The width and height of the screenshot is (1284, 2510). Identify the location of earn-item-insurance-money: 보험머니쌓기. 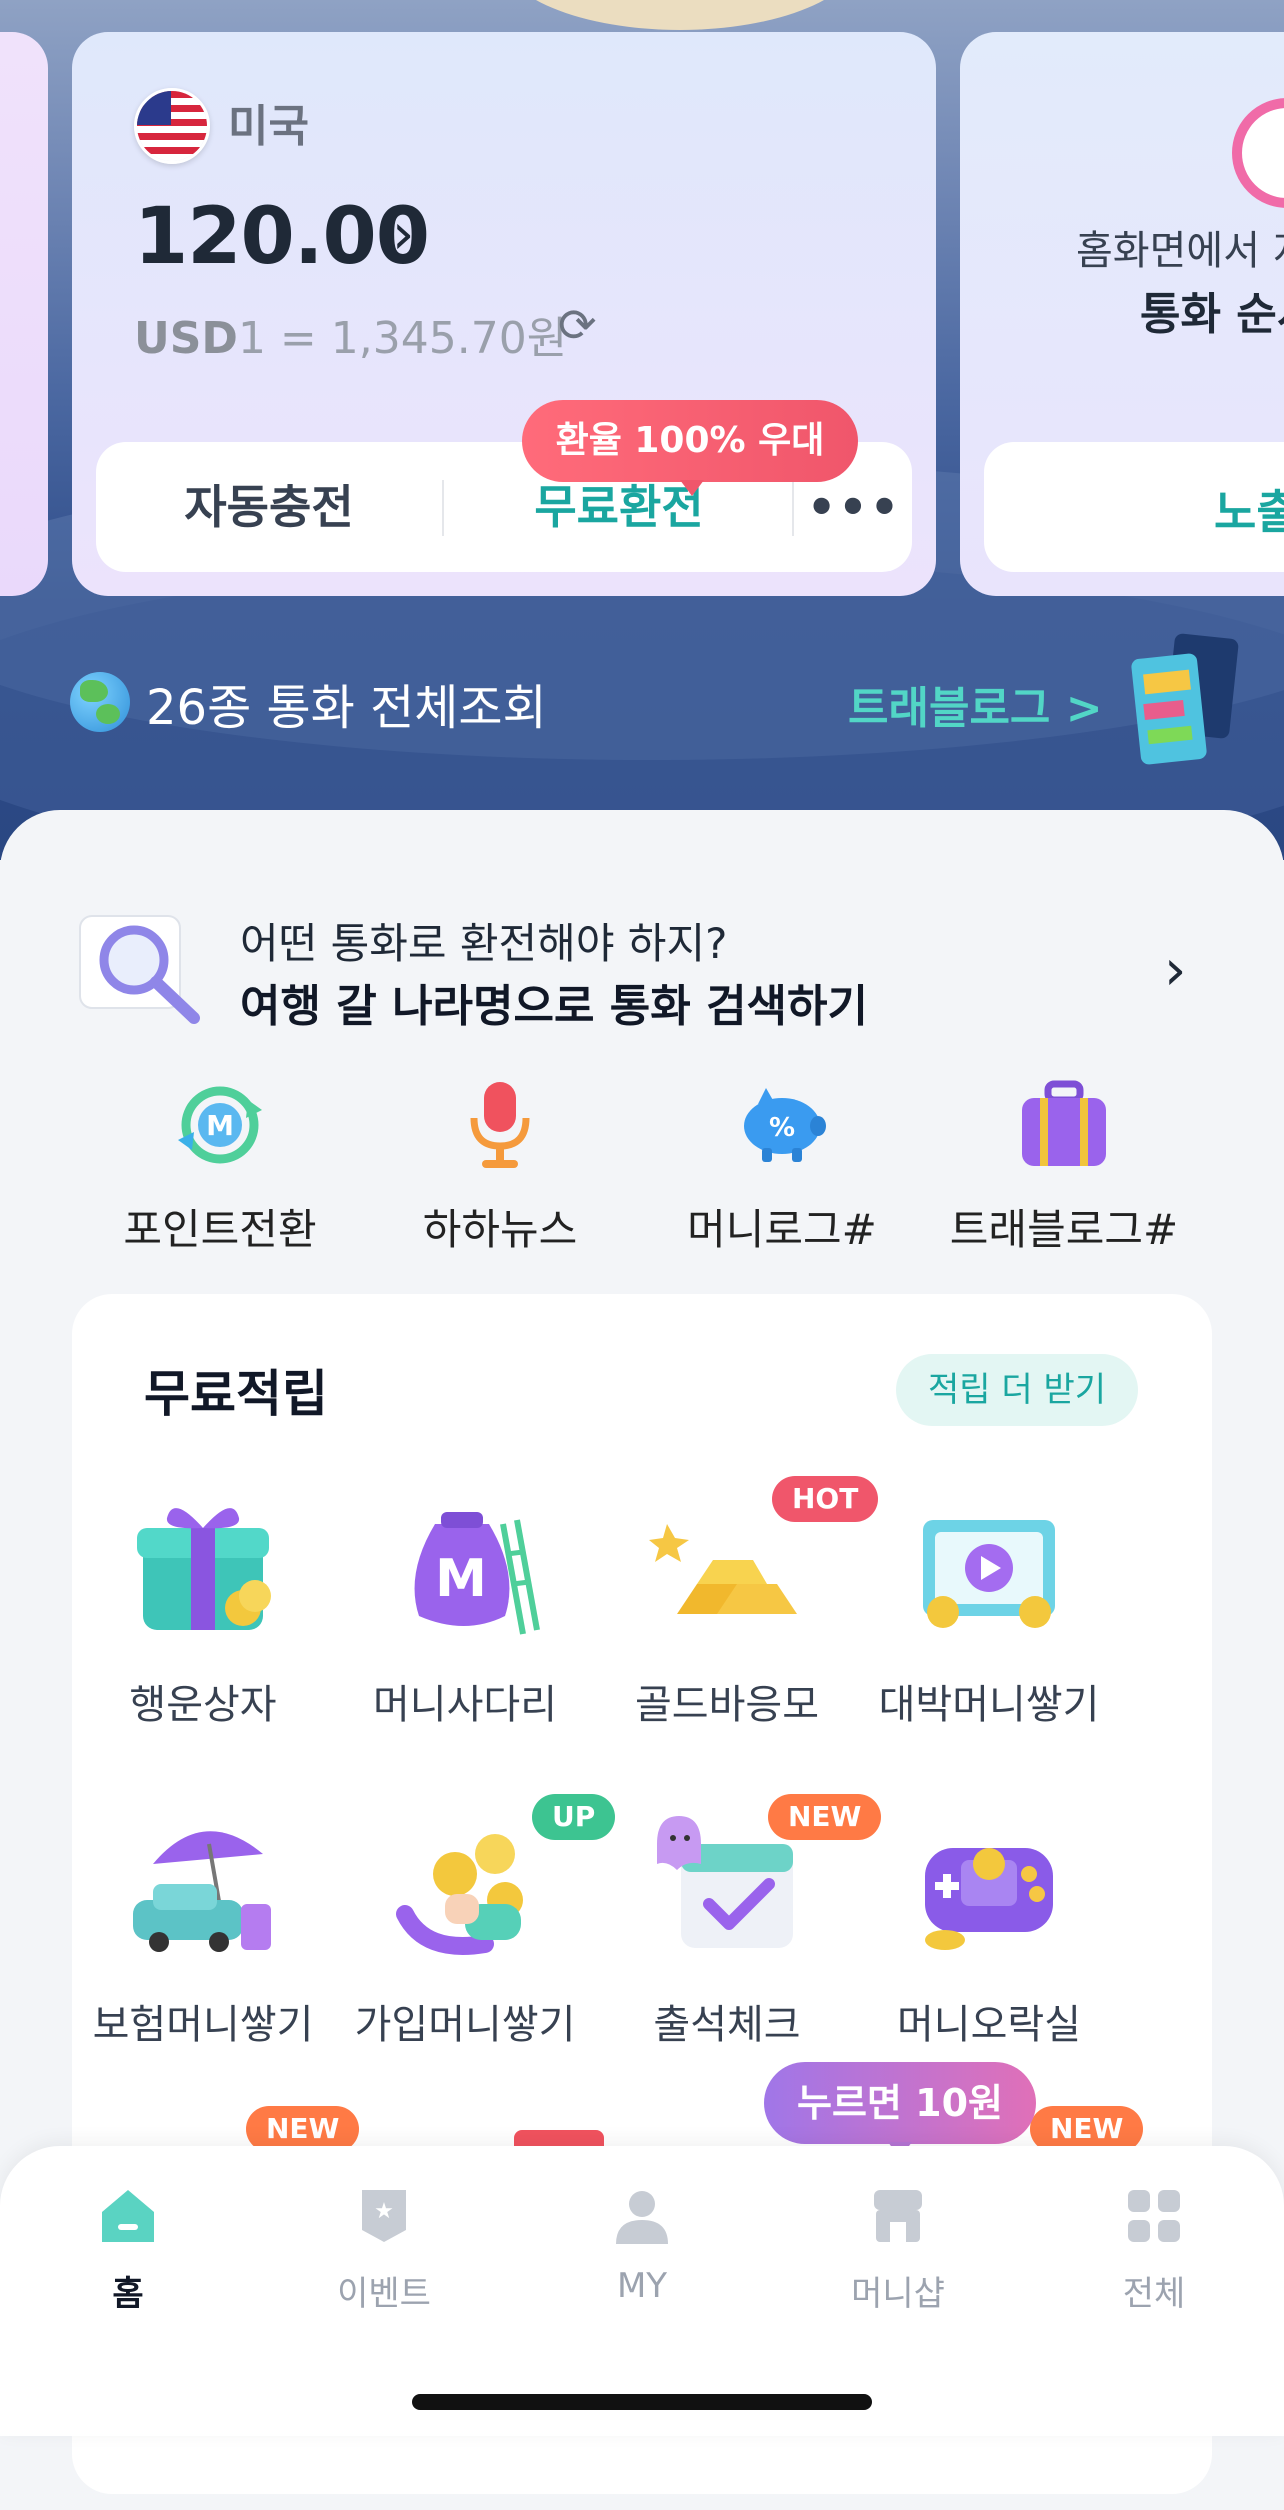
(203, 1927).